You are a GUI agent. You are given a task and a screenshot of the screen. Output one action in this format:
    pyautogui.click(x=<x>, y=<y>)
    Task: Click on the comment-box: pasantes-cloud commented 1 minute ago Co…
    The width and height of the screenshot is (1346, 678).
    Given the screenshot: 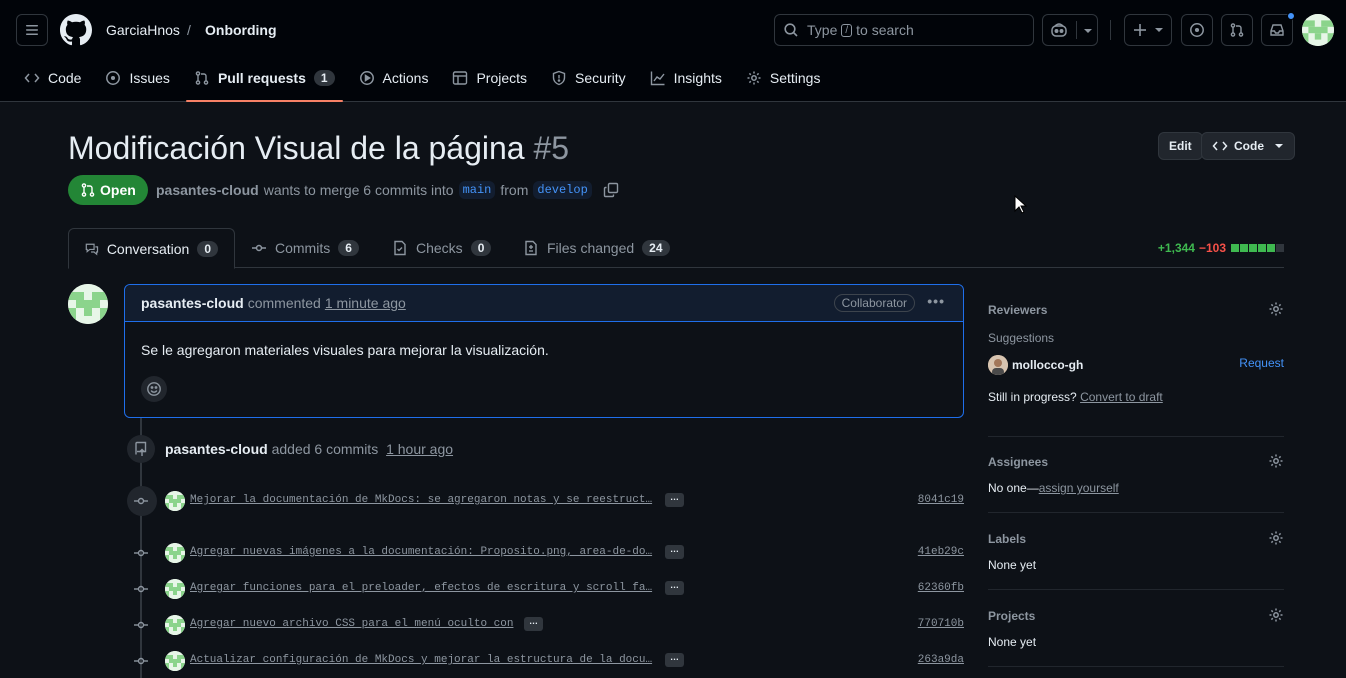 What is the action you would take?
    pyautogui.click(x=544, y=351)
    